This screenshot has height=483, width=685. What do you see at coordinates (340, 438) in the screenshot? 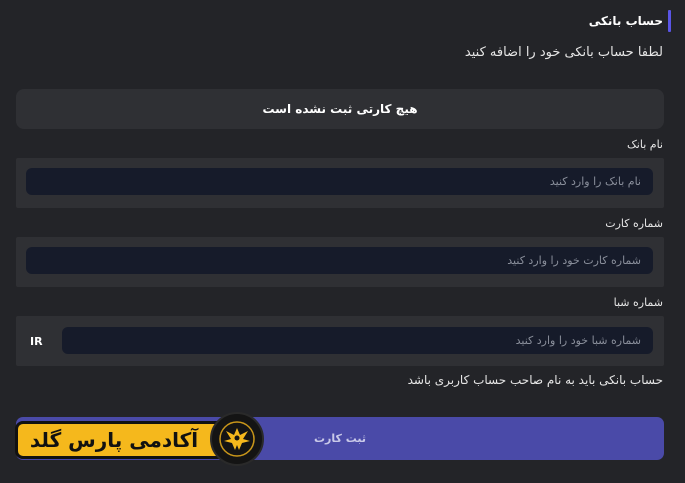
I see `submit-card-label: ثبت کارت` at bounding box center [340, 438].